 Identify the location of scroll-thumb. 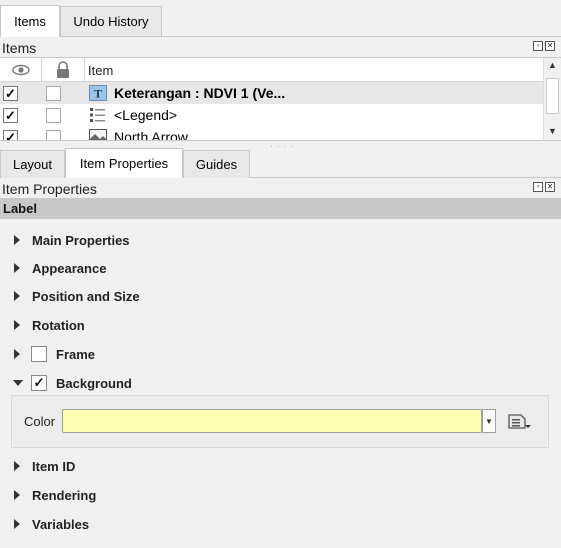
(552, 96).